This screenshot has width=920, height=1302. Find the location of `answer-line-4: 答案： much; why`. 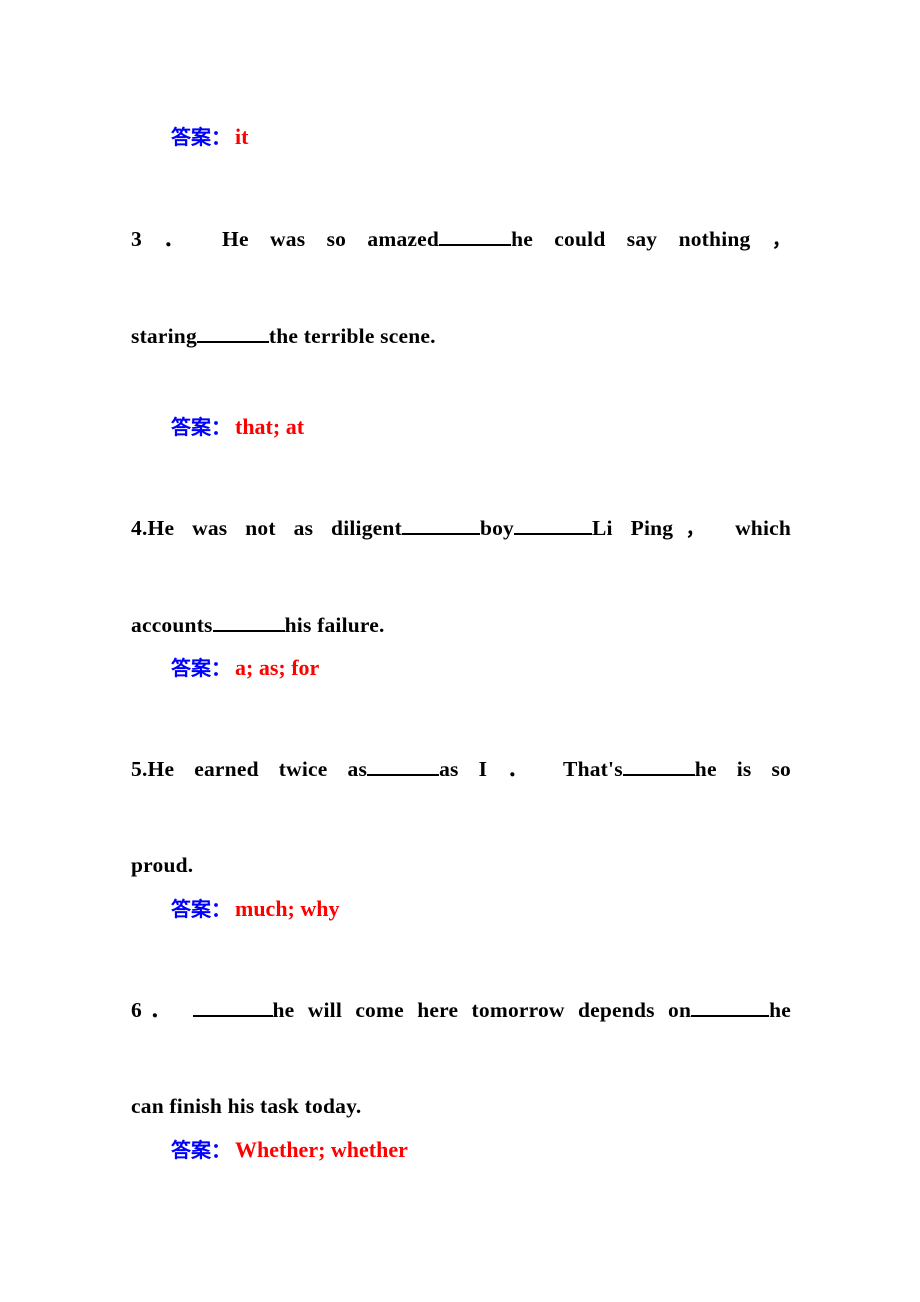

answer-line-4: 答案： much; why is located at coordinates (481, 909).